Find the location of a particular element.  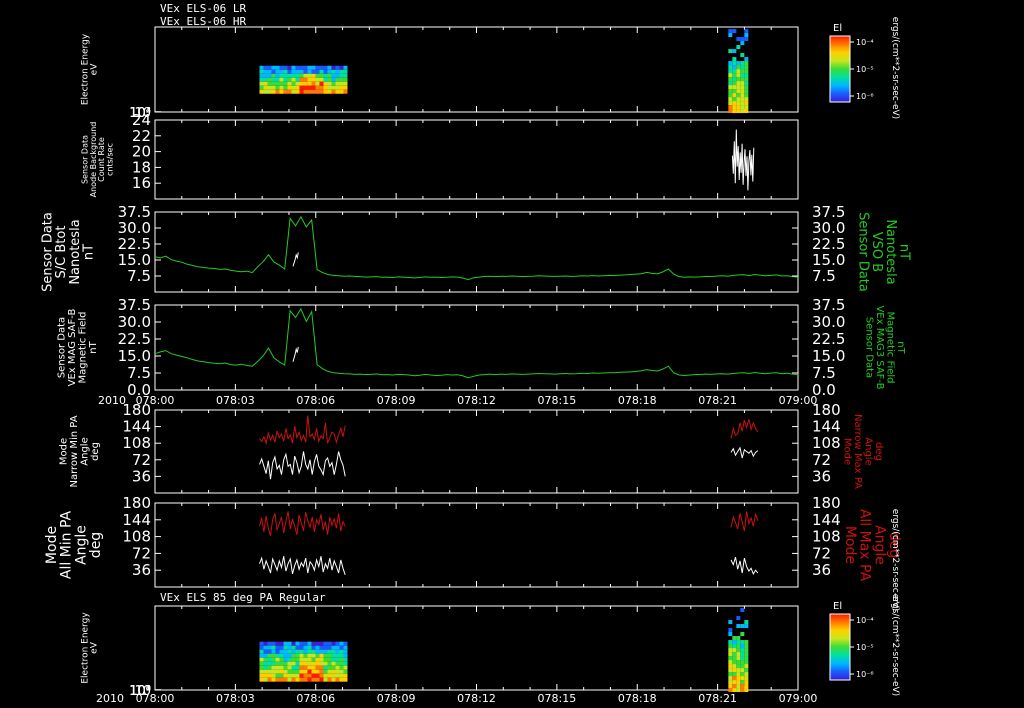

ylabel-narrow-pa-line: Narrow Min PA is located at coordinates (74, 451).